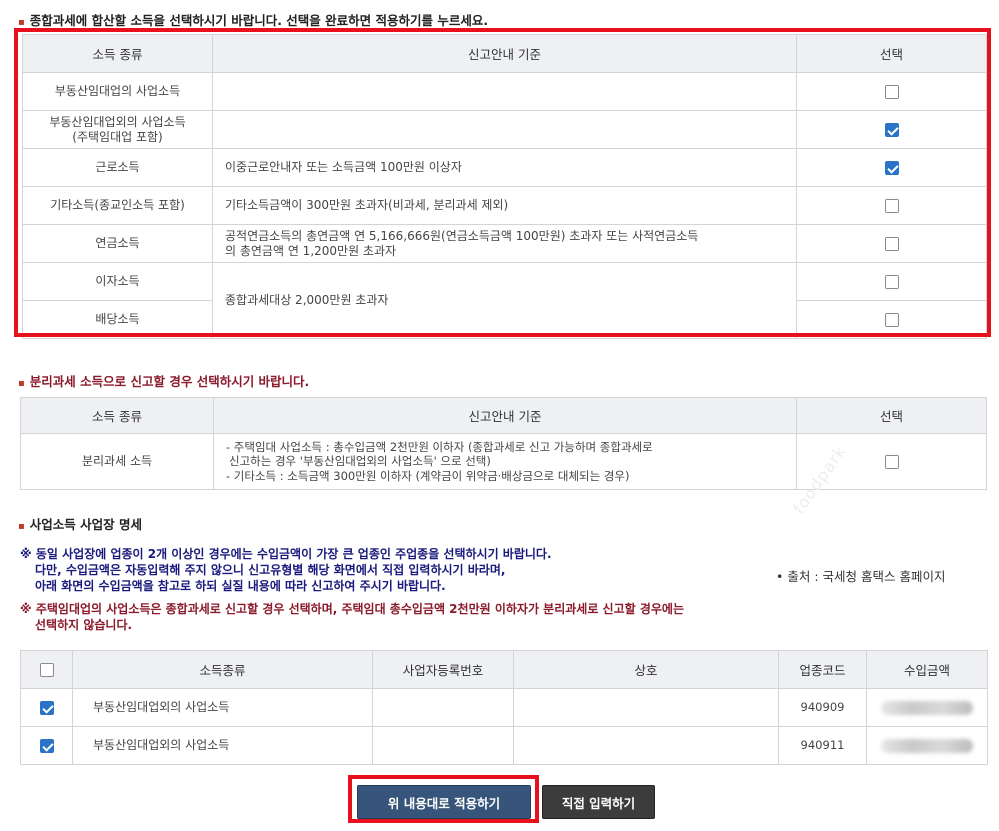 The height and width of the screenshot is (831, 999). What do you see at coordinates (222, 669) in the screenshot?
I see `col-header-income-type: 소득종류` at bounding box center [222, 669].